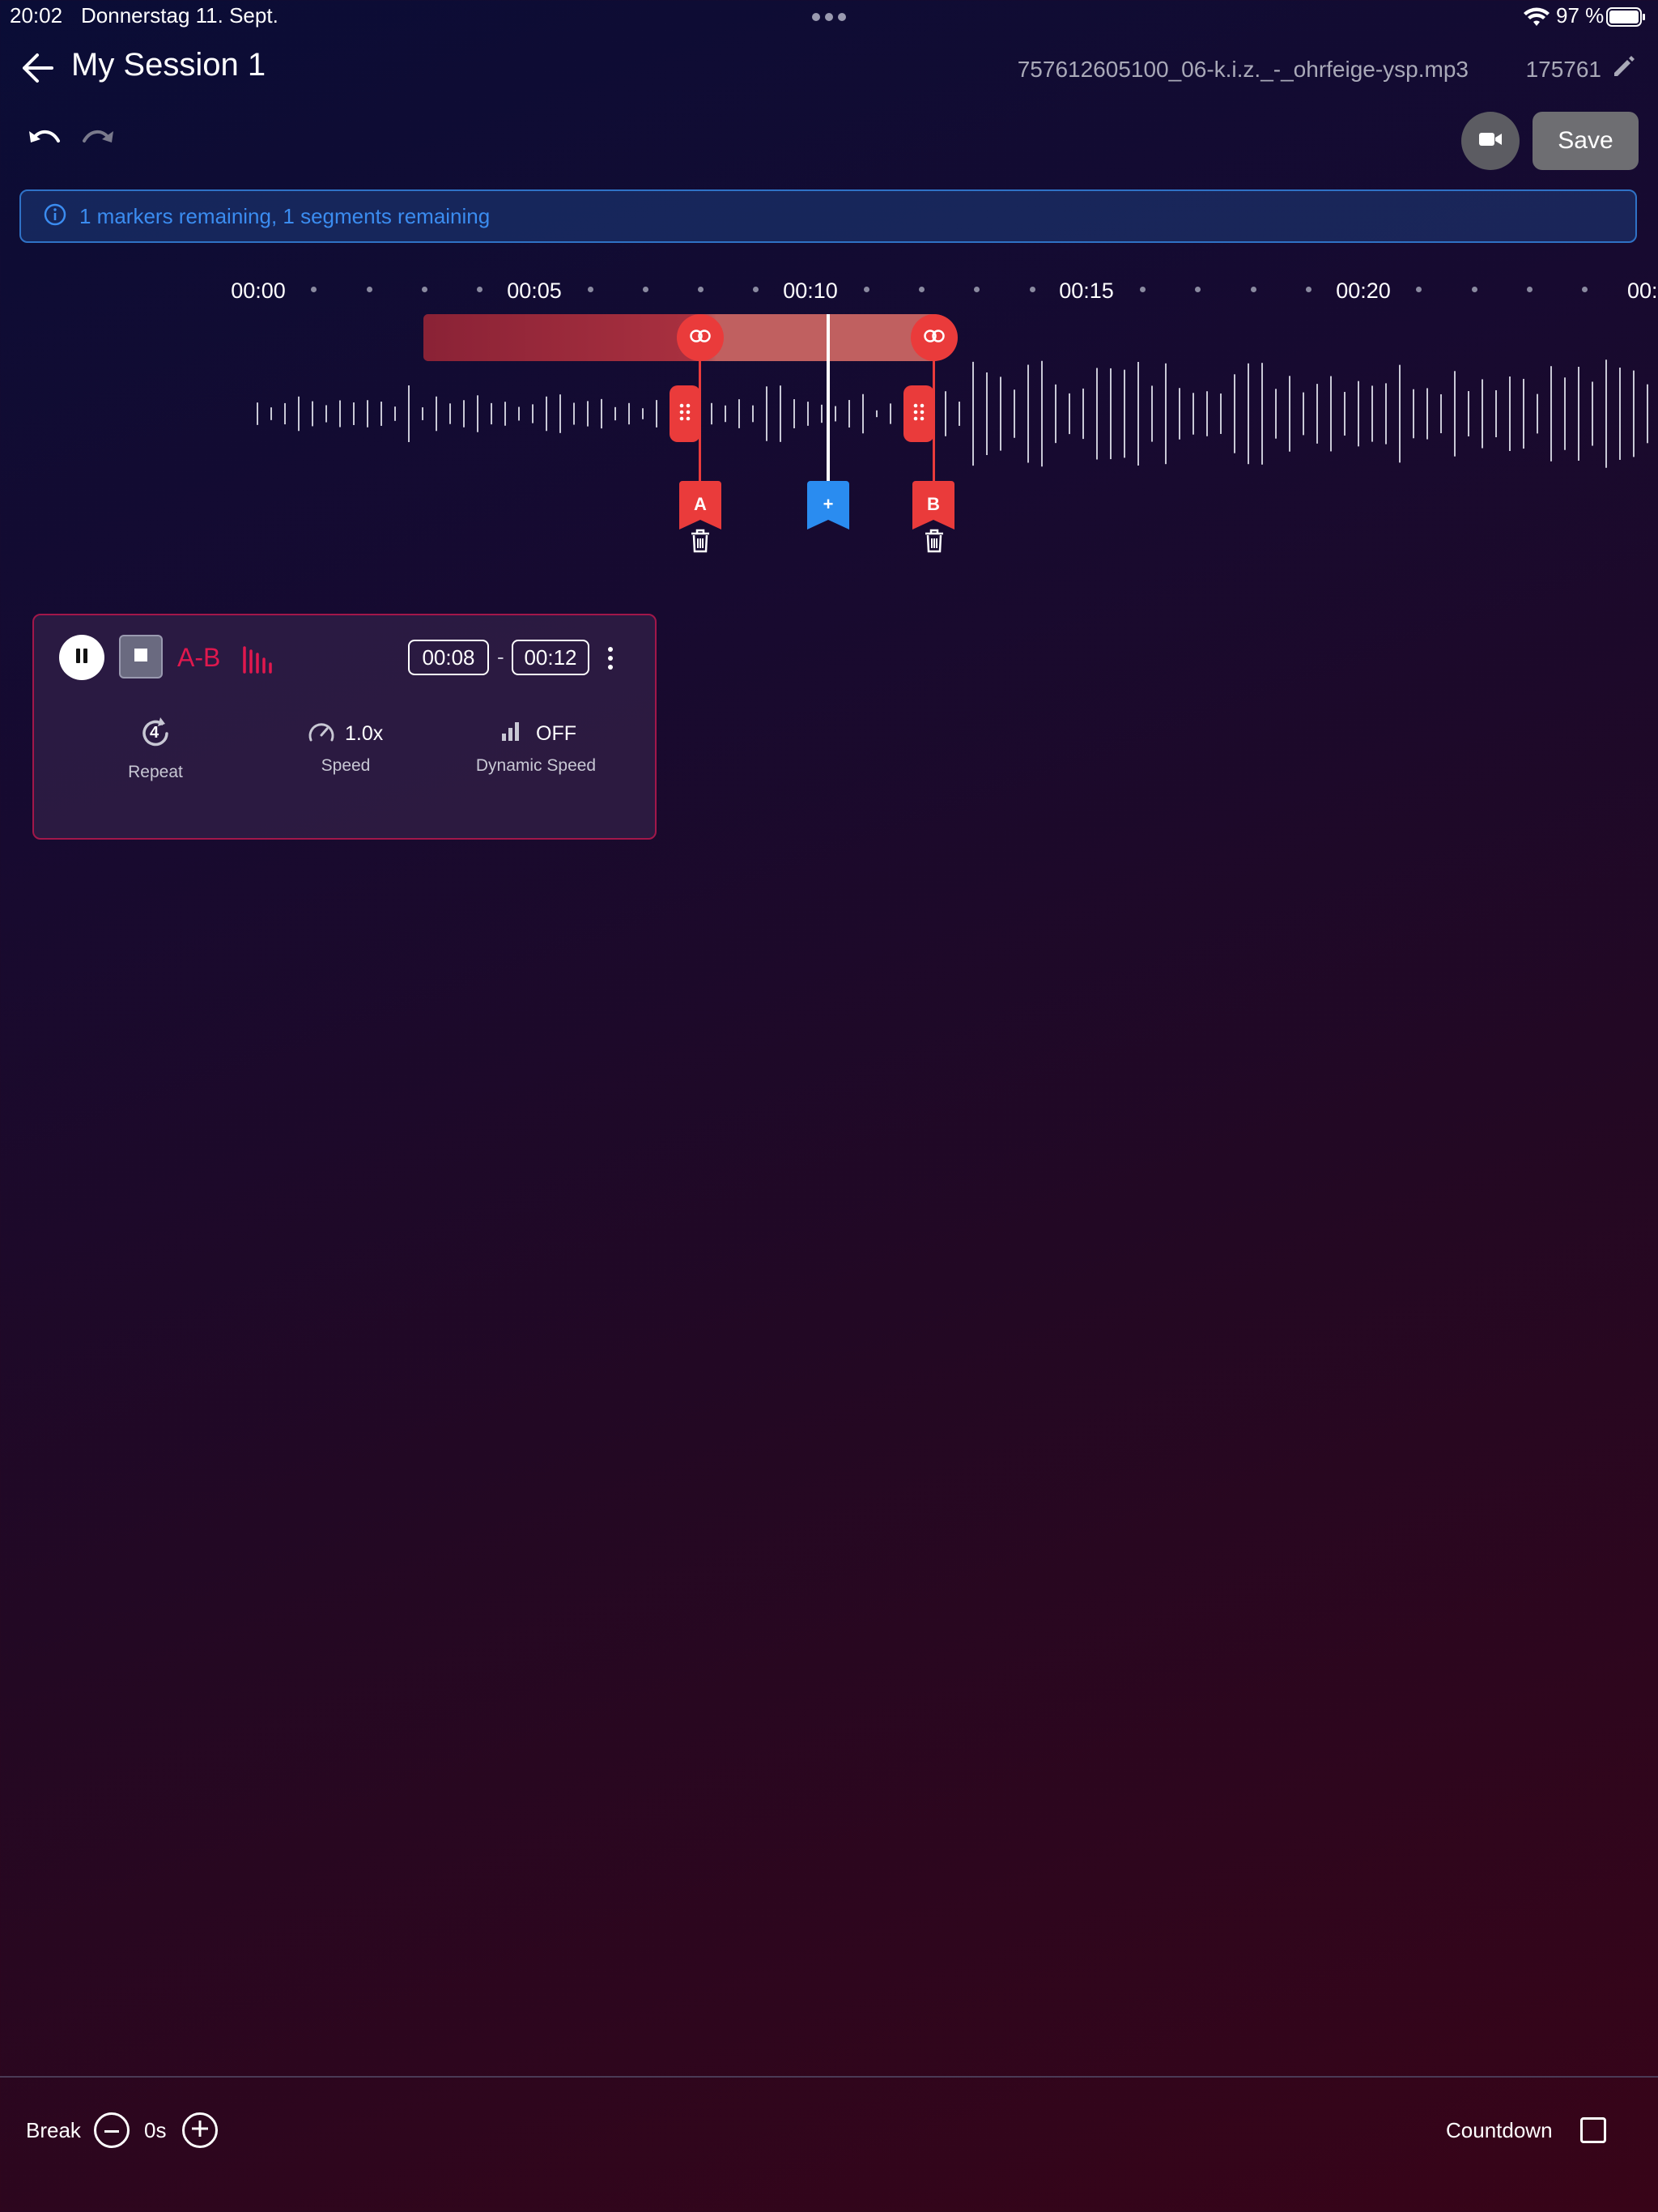  I want to click on stop-icon, so click(140, 657).